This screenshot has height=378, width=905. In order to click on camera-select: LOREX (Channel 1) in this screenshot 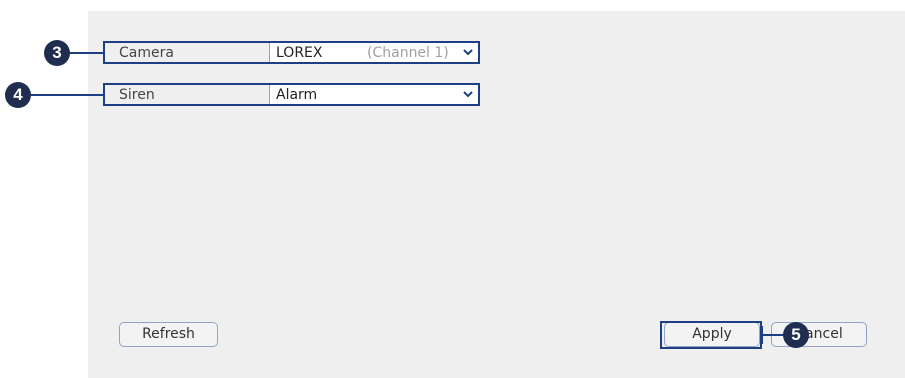, I will do `click(373, 52)`.